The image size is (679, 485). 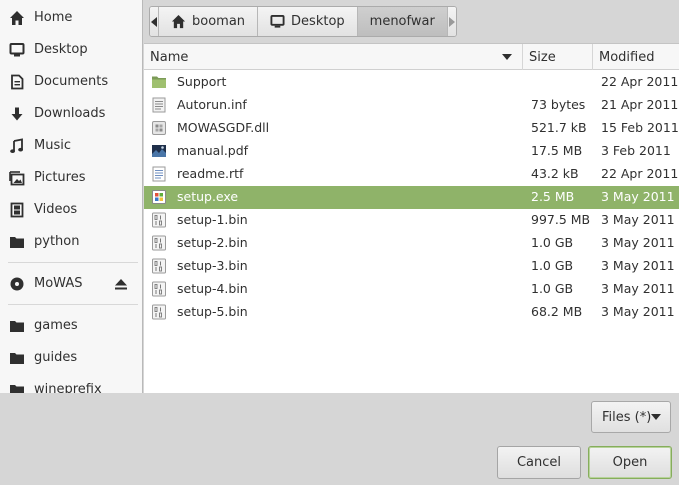 I want to click on column-header-name: Name, so click(x=333, y=57).